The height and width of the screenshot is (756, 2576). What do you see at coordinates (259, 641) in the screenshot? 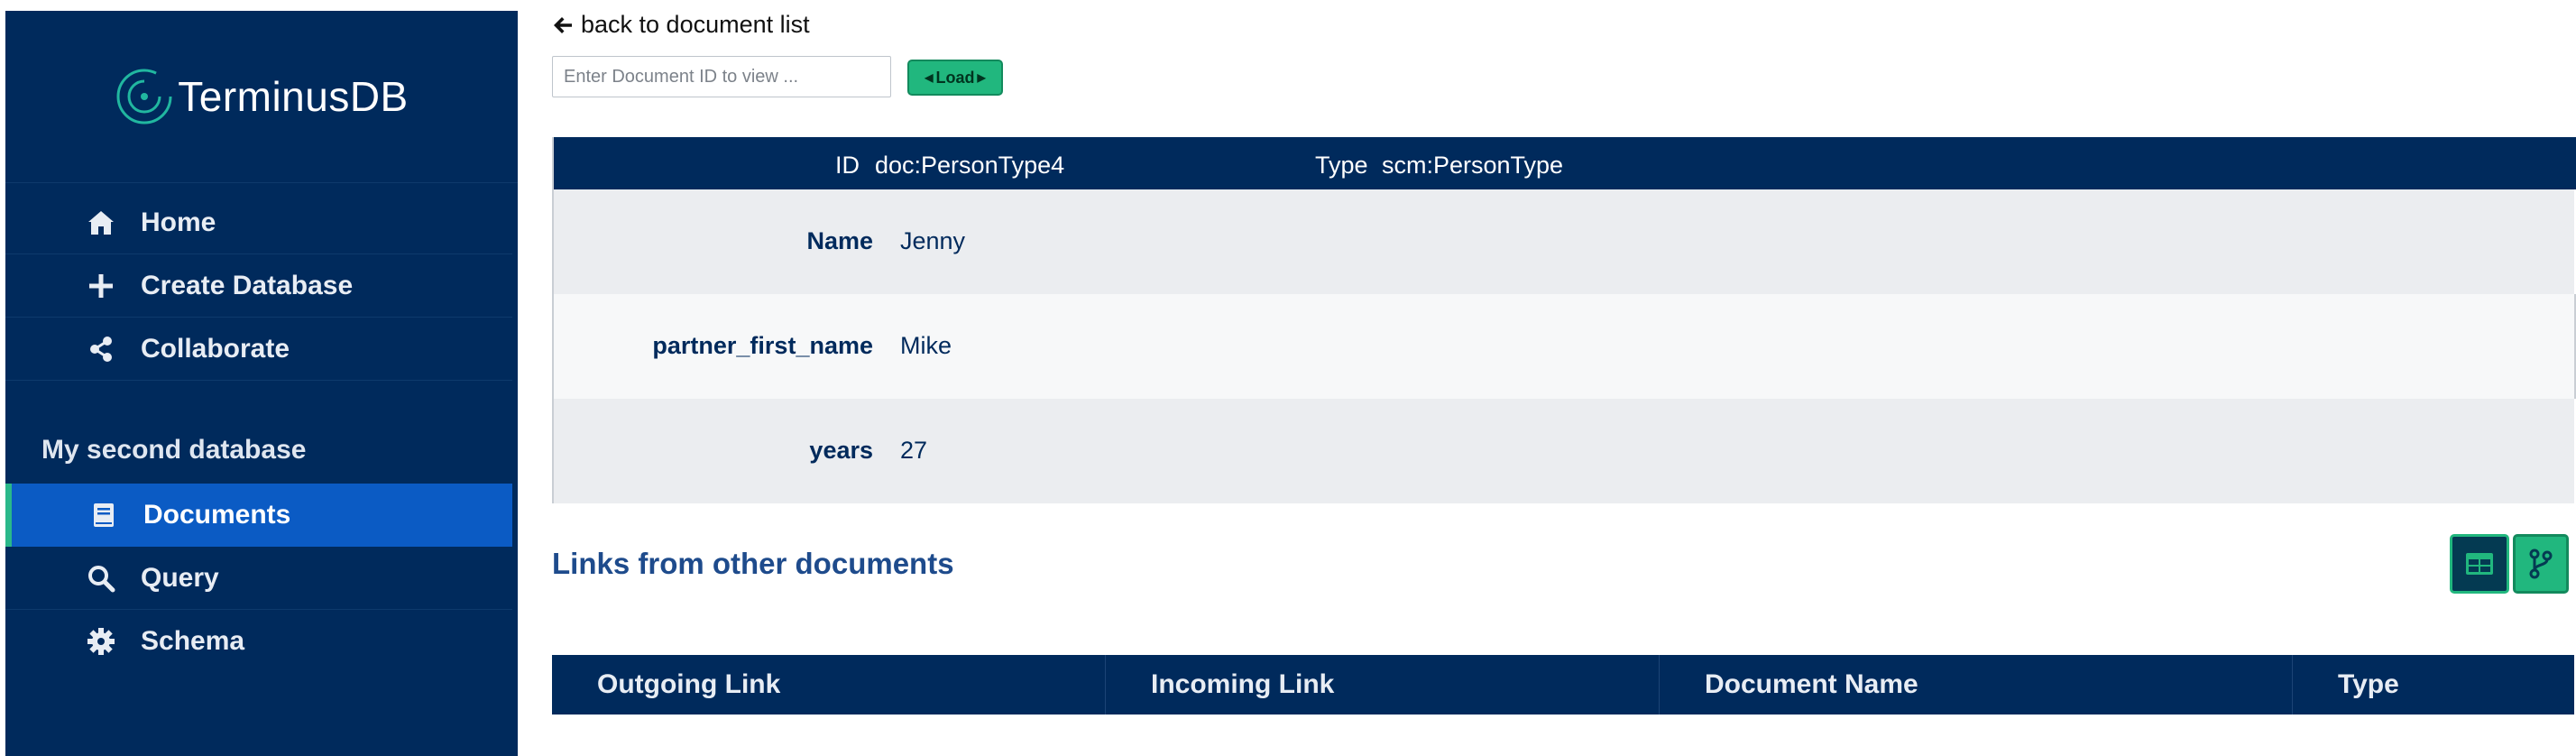
I see `sidebar-item-schema: Schema` at bounding box center [259, 641].